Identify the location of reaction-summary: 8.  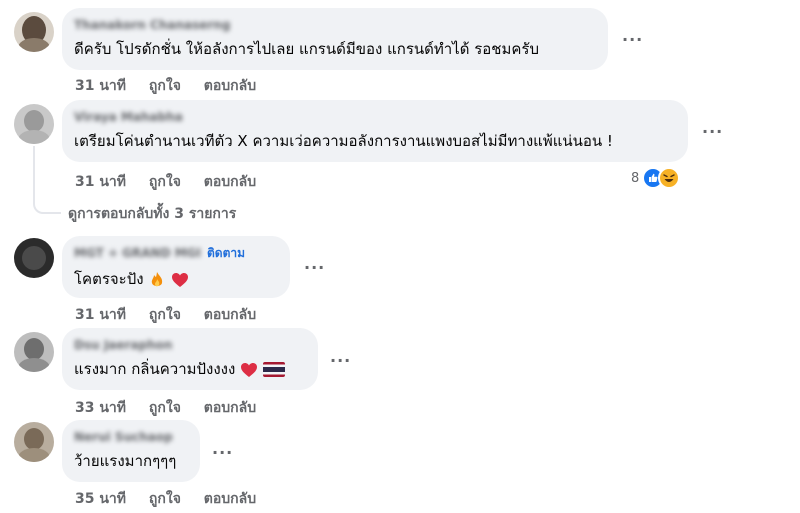
(656, 178).